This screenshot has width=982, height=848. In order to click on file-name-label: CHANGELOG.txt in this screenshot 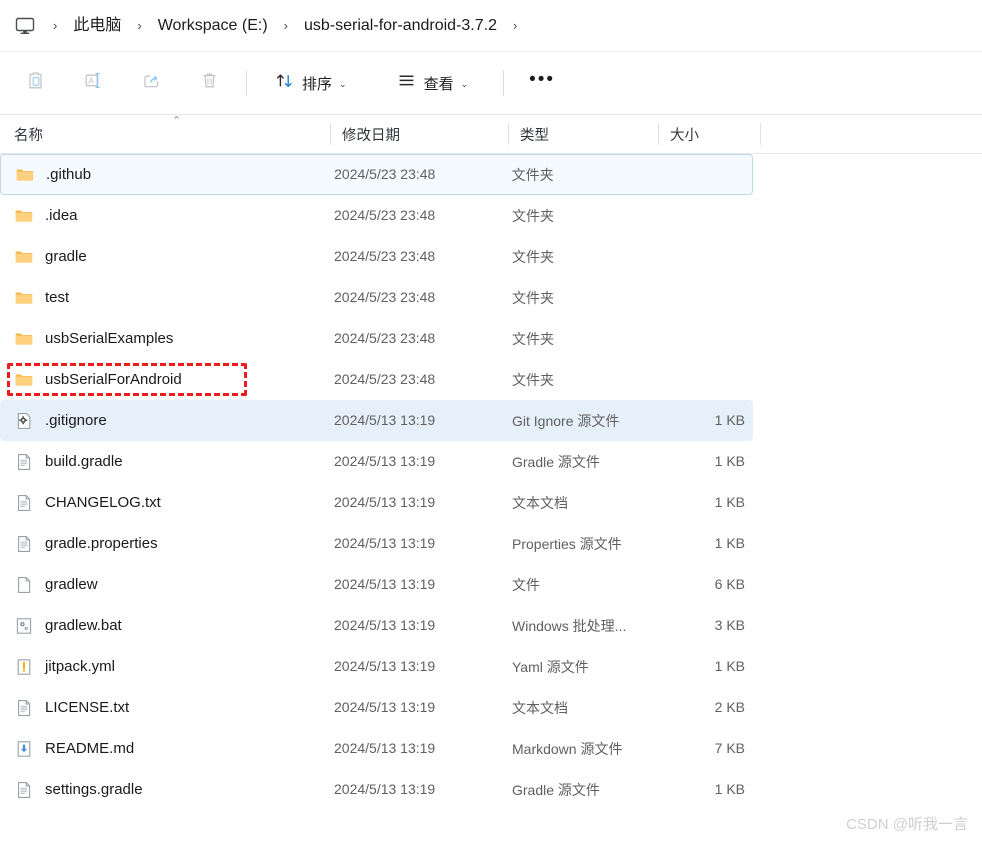, I will do `click(103, 502)`.